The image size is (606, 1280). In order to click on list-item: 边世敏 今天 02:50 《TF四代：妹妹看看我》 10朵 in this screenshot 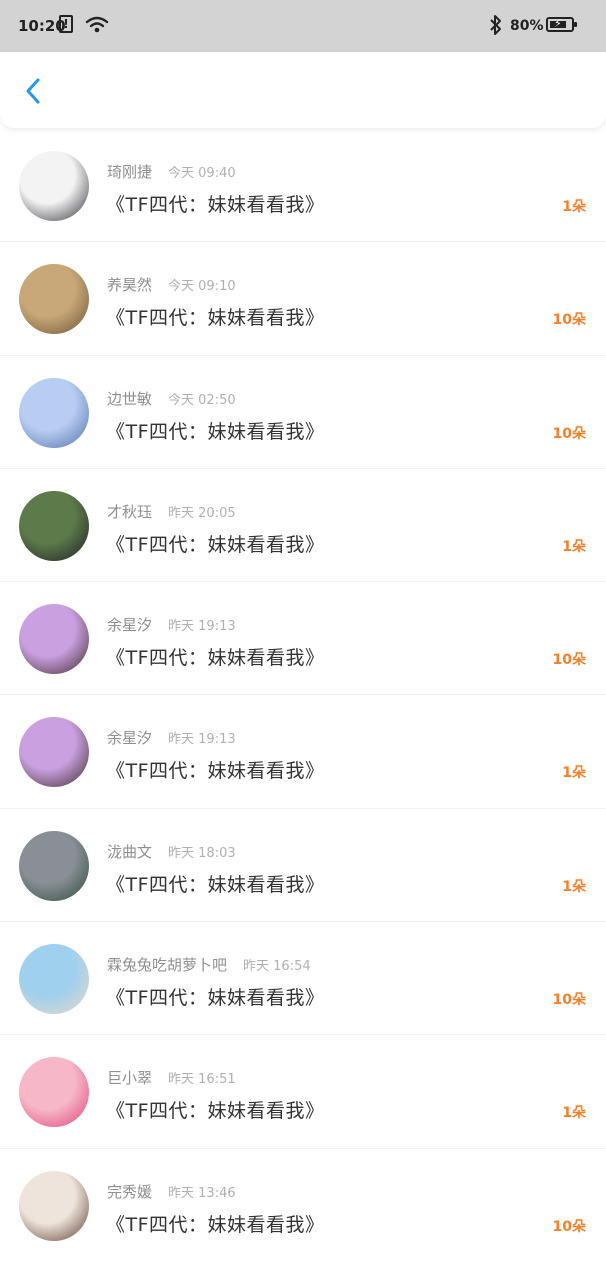, I will do `click(303, 411)`.